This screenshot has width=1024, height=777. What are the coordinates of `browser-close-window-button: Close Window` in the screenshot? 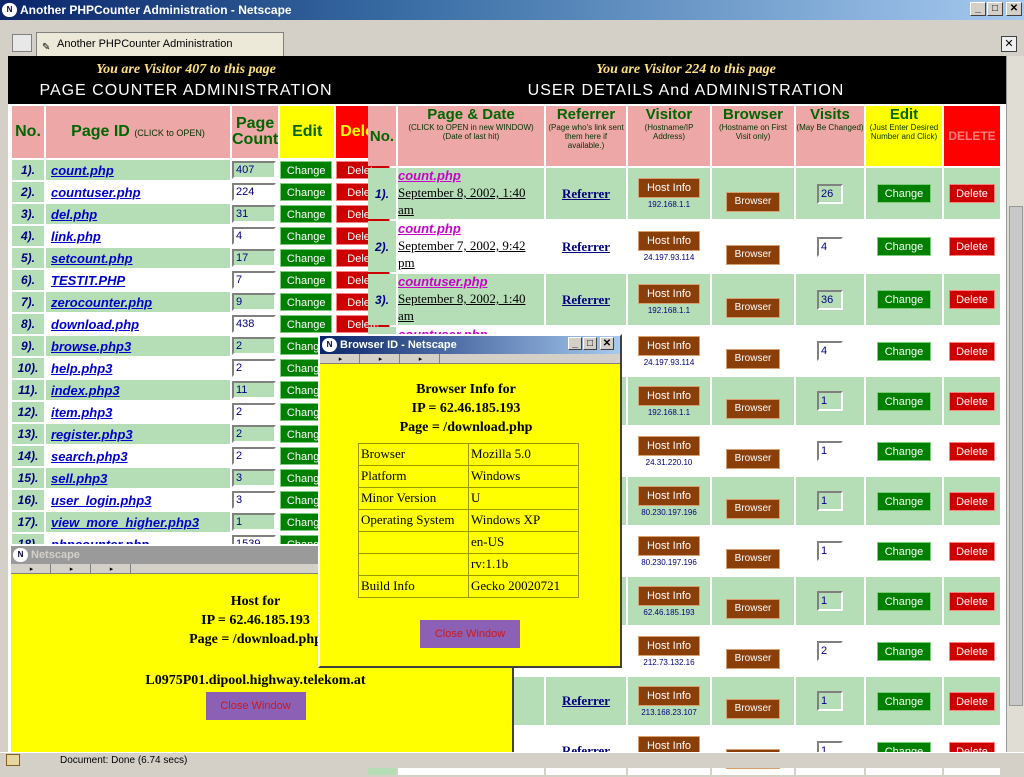 It's located at (470, 634).